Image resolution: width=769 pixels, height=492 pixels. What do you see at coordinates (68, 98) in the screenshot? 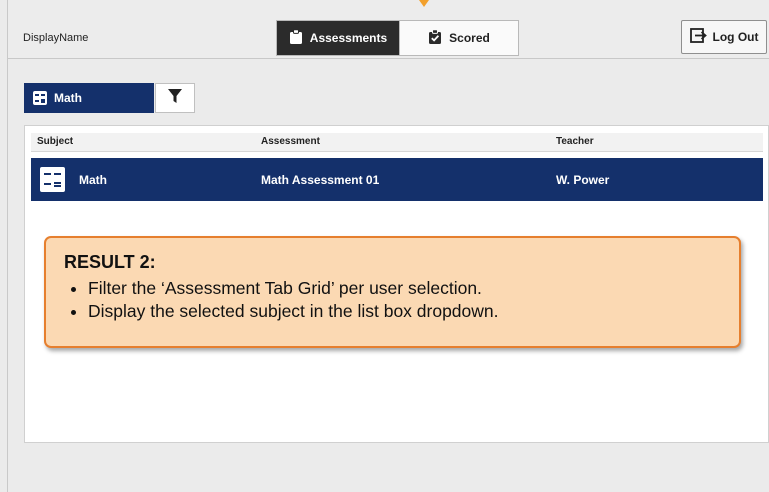
I see `selected-subject-label: Math` at bounding box center [68, 98].